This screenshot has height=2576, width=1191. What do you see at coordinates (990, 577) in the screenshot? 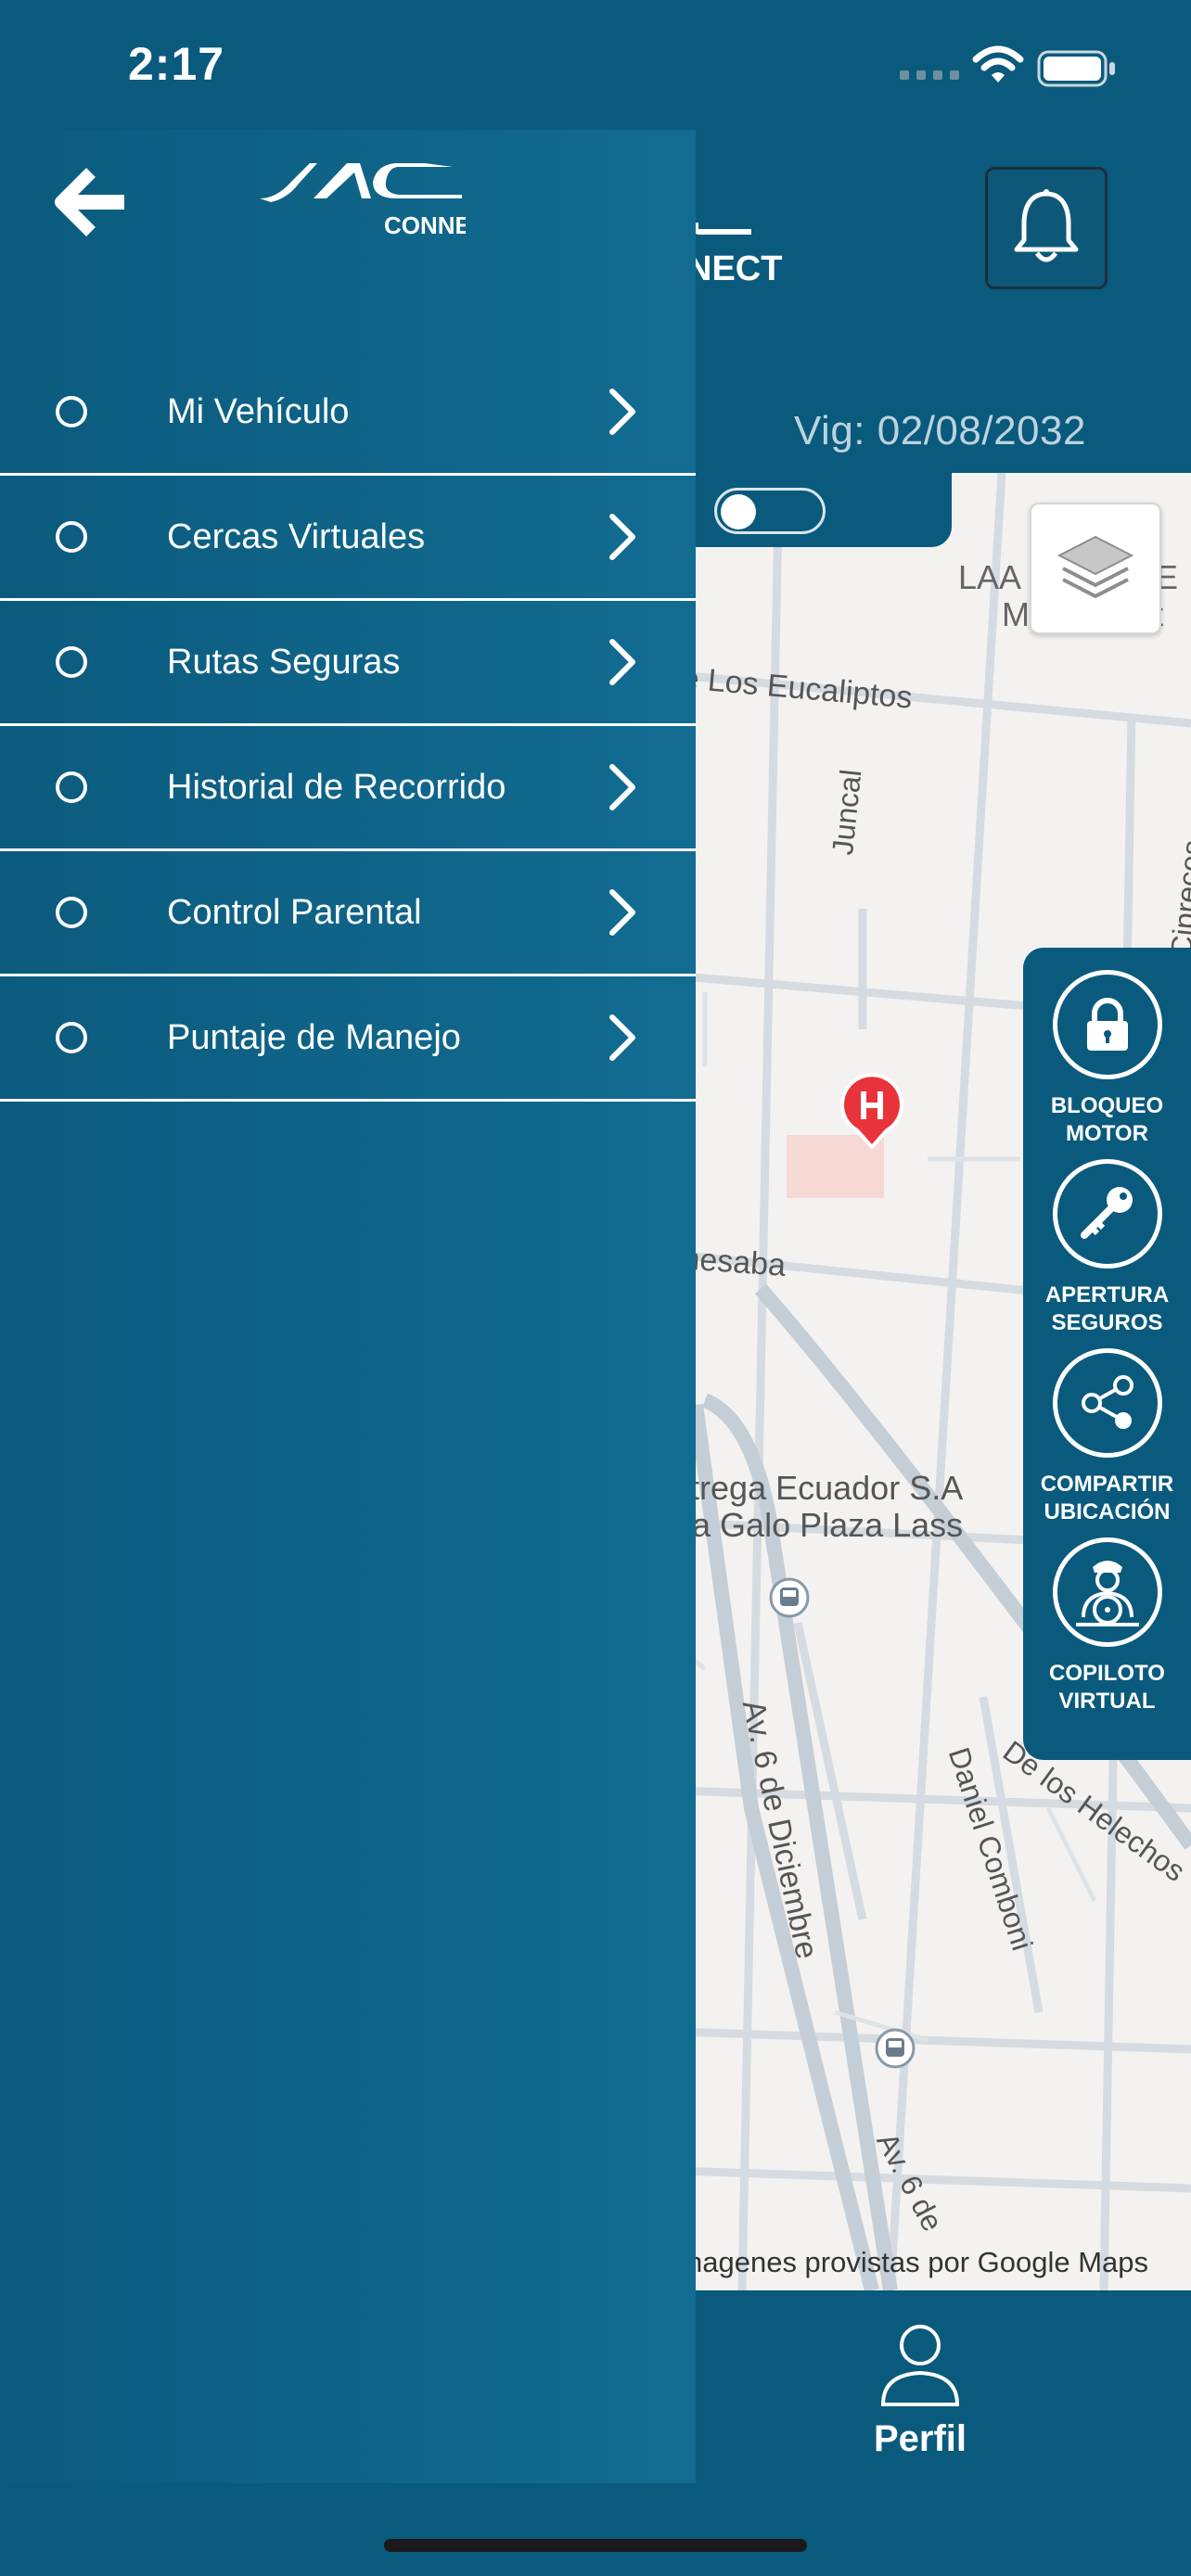
I see `map-label: LAA` at bounding box center [990, 577].